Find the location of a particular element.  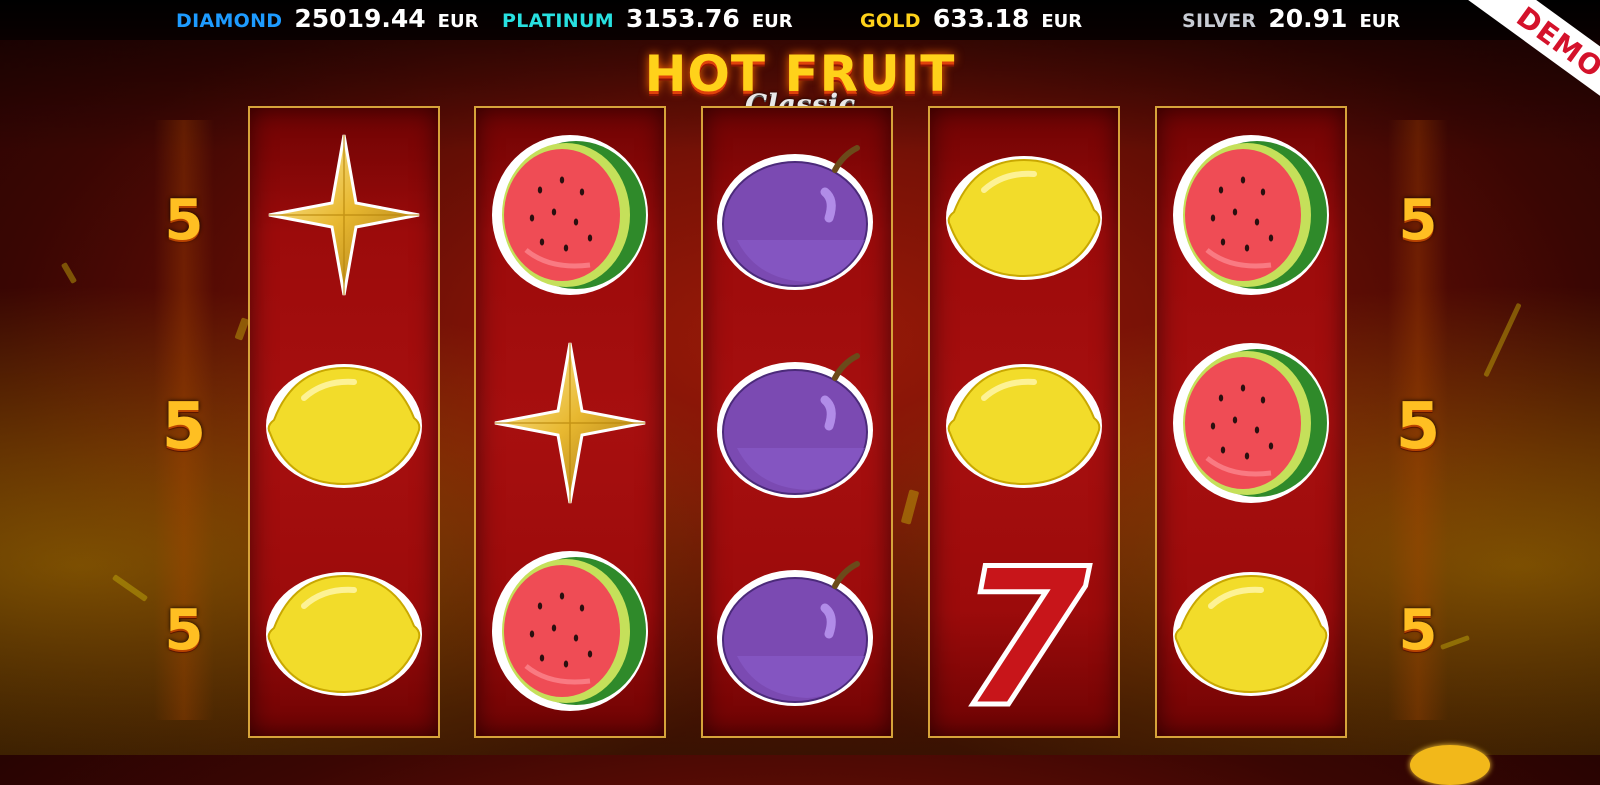

reel-4: 7 is located at coordinates (1024, 422).